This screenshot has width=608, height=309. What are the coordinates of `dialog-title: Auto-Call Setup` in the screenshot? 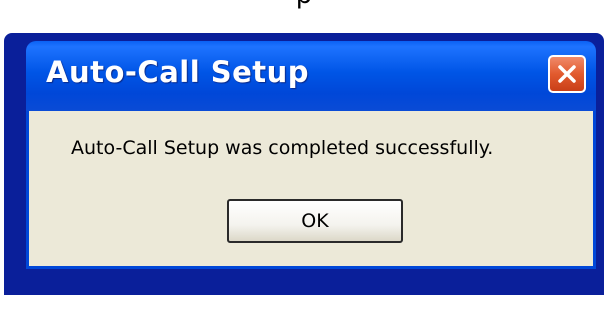 It's located at (178, 72).